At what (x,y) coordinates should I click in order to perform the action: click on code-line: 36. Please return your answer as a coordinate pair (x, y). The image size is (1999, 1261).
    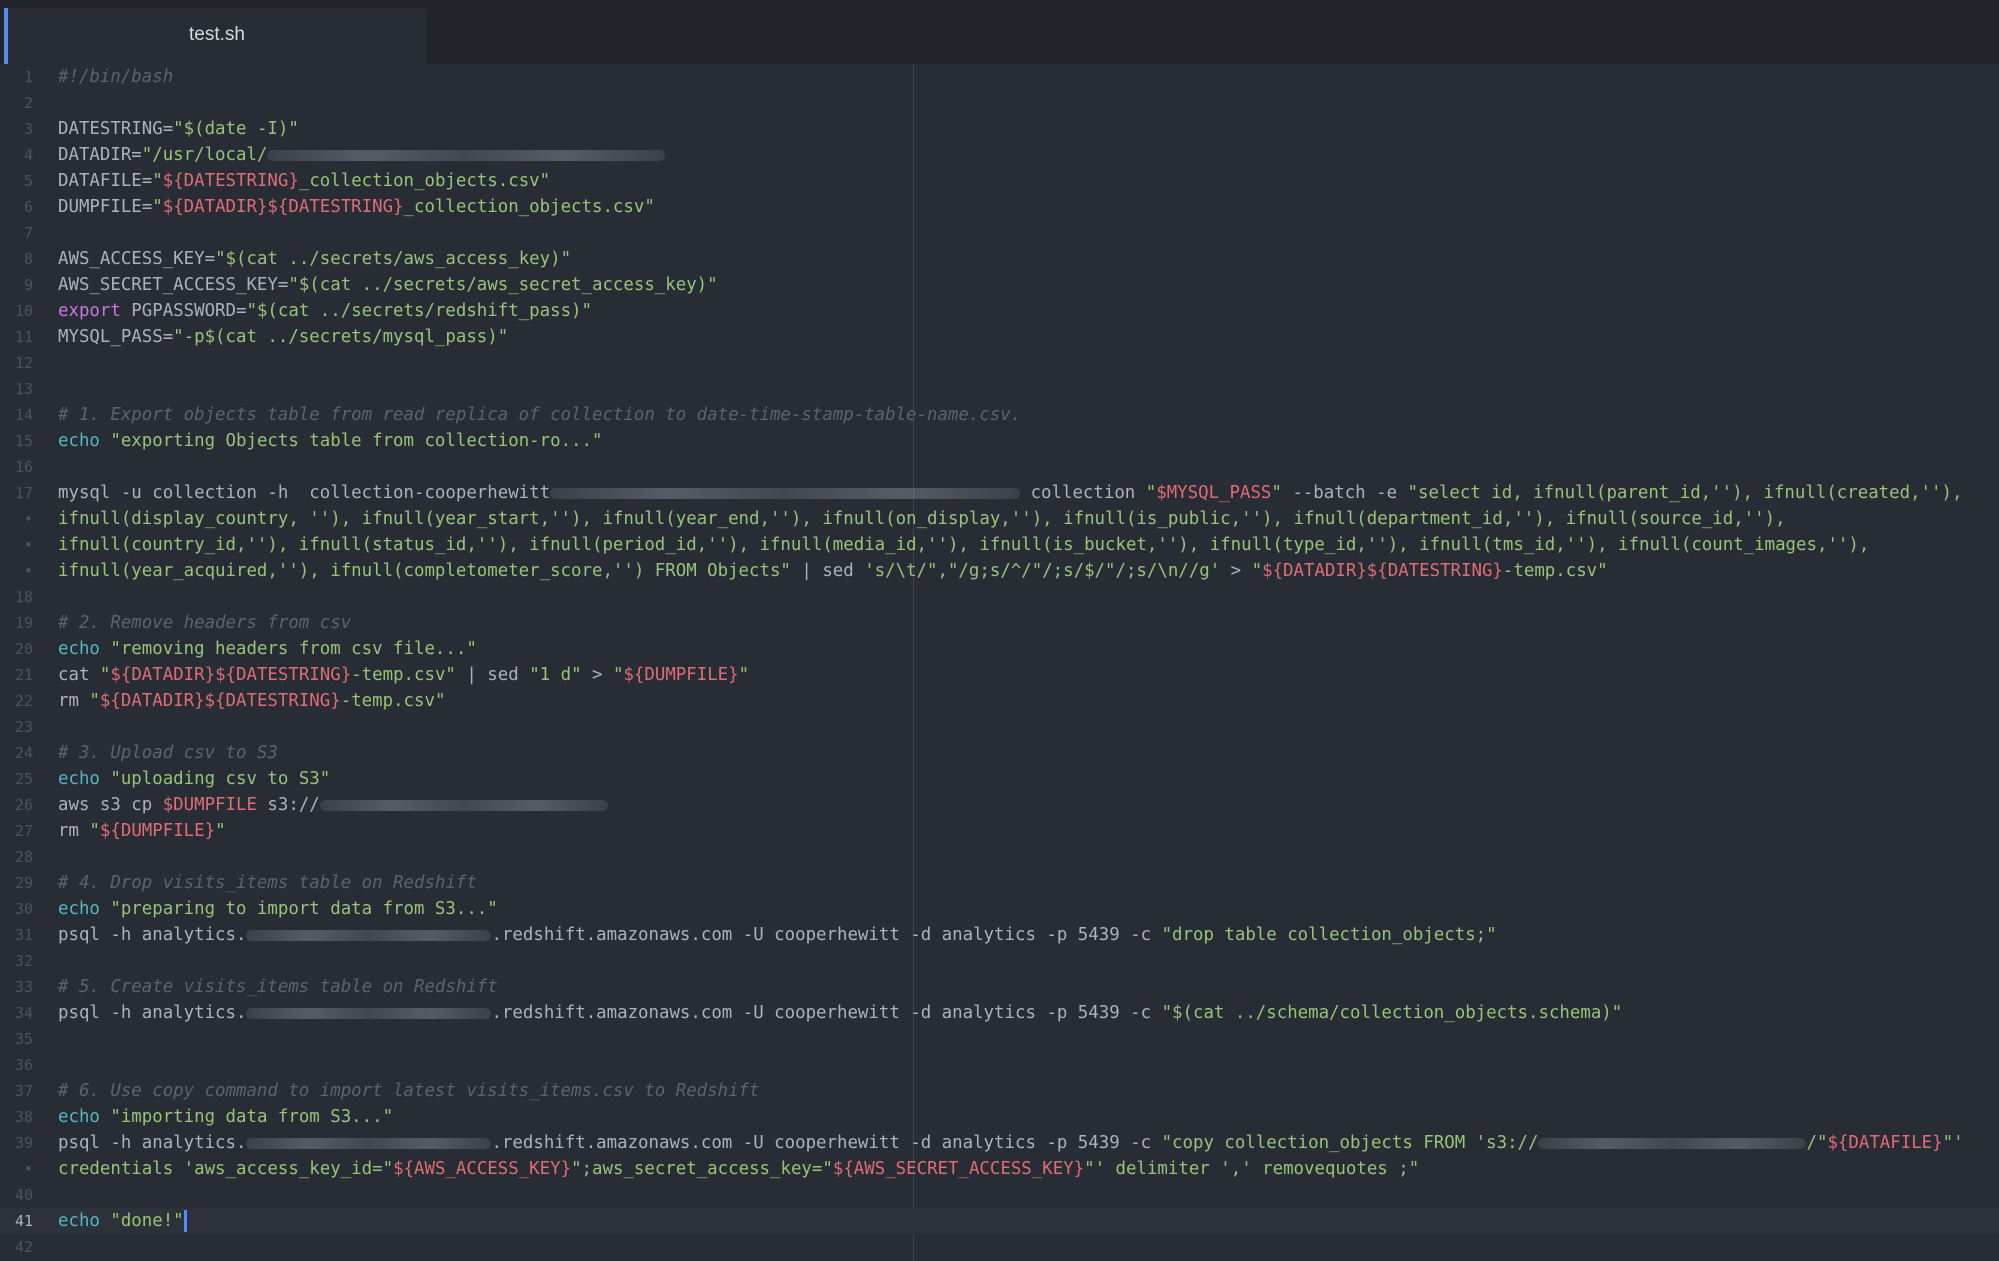
    Looking at the image, I should click on (999, 1065).